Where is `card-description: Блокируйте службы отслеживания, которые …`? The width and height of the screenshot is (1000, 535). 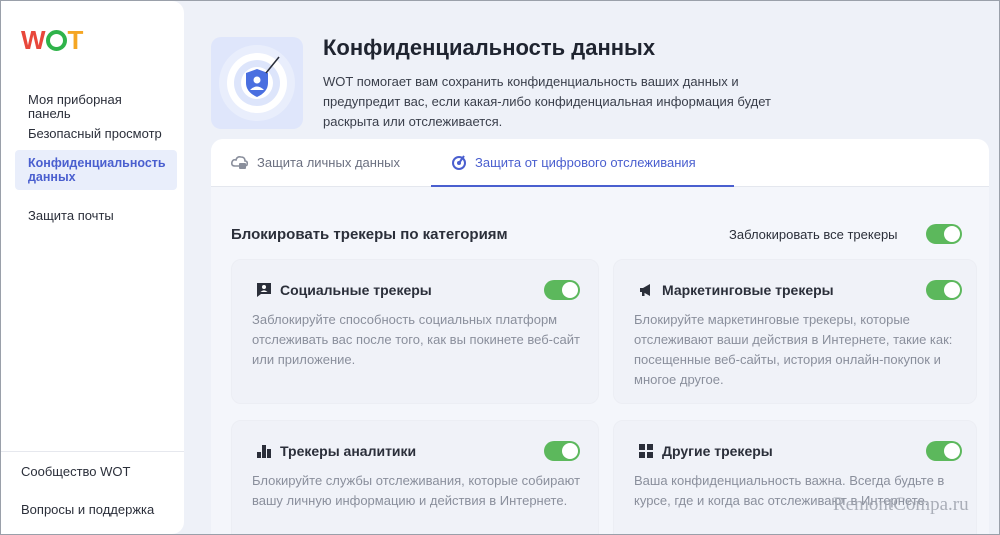
card-description: Блокируйте службы отслеживания, которые … is located at coordinates (416, 490).